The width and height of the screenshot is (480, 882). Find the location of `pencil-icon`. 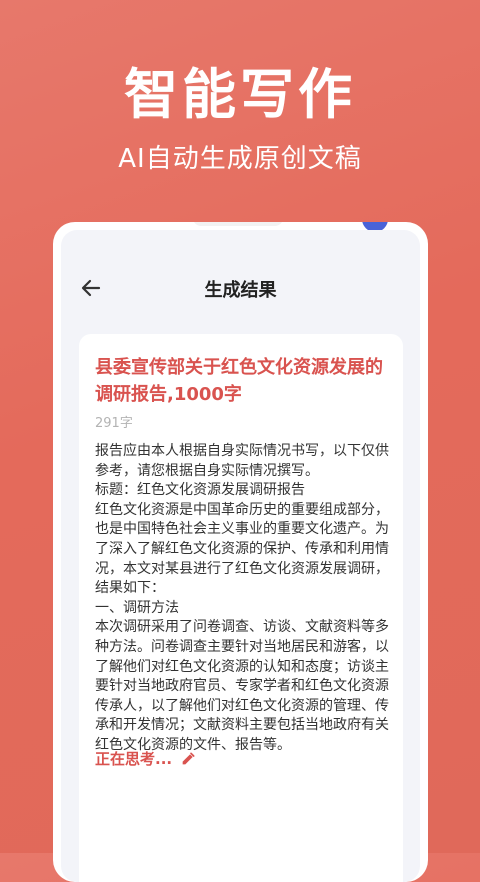

pencil-icon is located at coordinates (188, 758).